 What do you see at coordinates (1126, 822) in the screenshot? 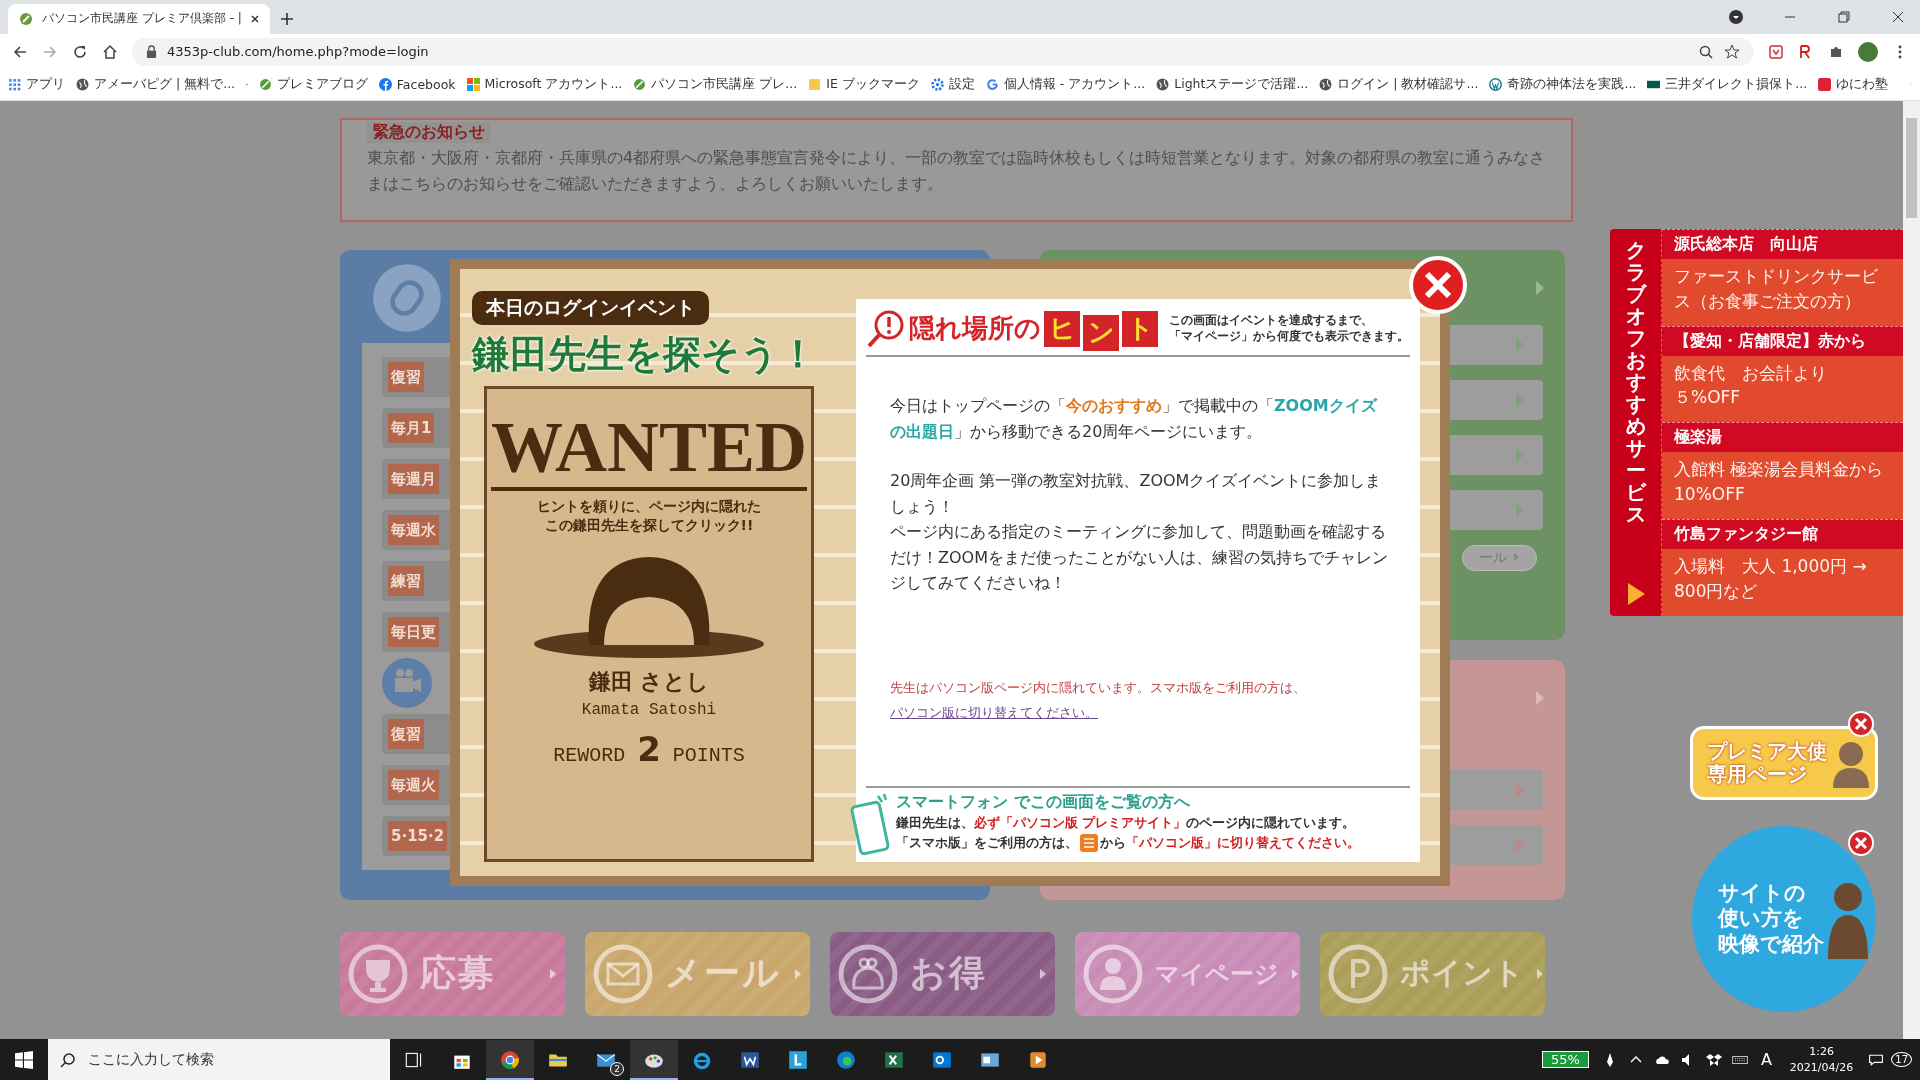
I see `smartphone-instruction: 鎌田先生は、必ず「パソコン版 プレミアサイト」のページ内に隠れています。` at bounding box center [1126, 822].